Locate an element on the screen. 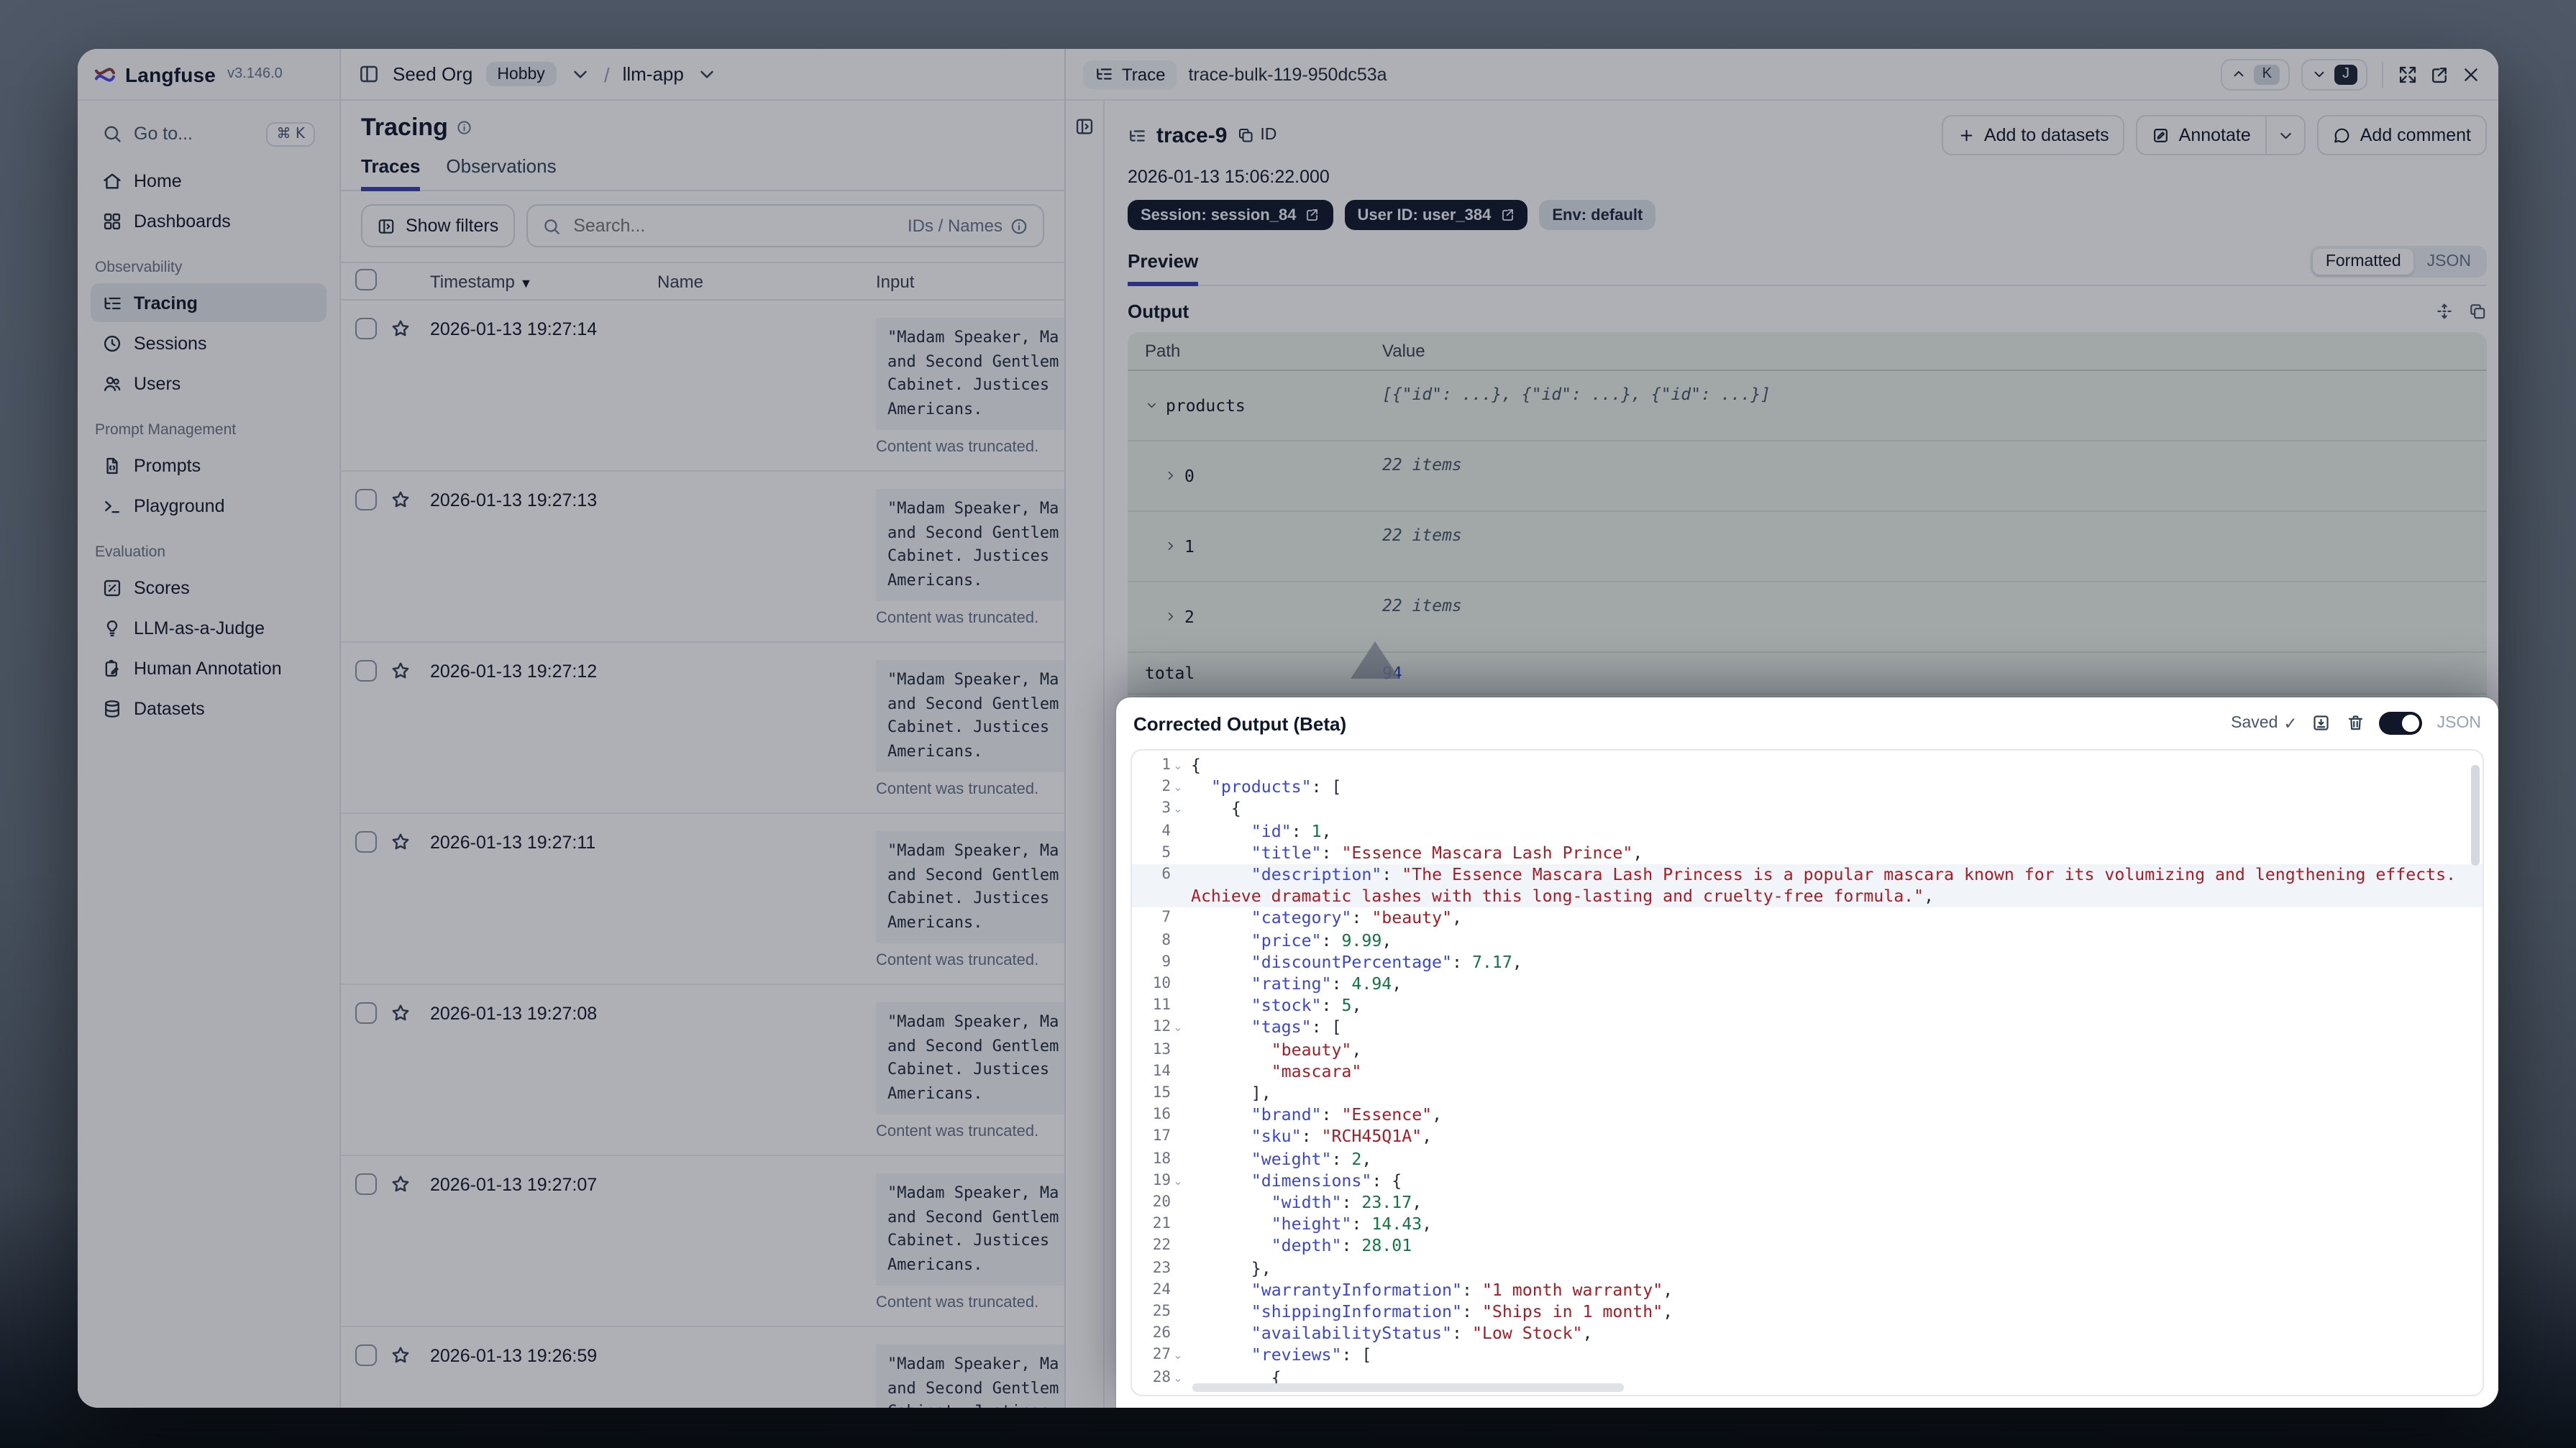 Image resolution: width=2576 pixels, height=1448 pixels. sidebar-item-human-annotation: Human Annotation is located at coordinates (208, 668).